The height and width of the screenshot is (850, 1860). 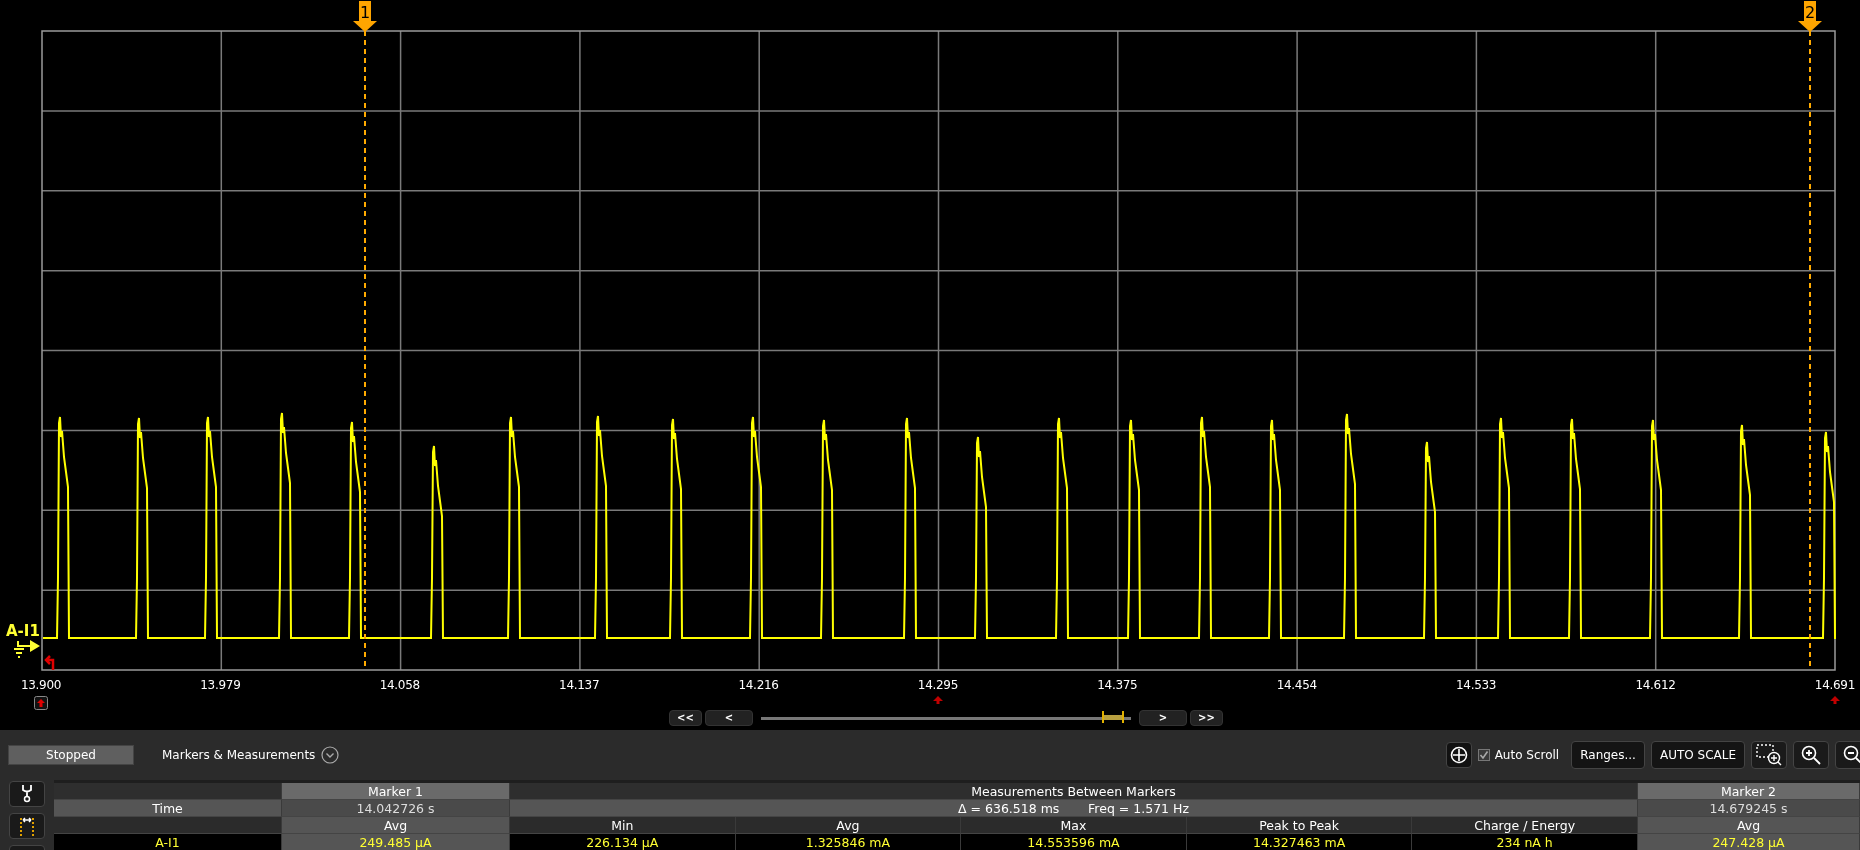 I want to click on axis-tick-label: 14.612, so click(x=1655, y=685).